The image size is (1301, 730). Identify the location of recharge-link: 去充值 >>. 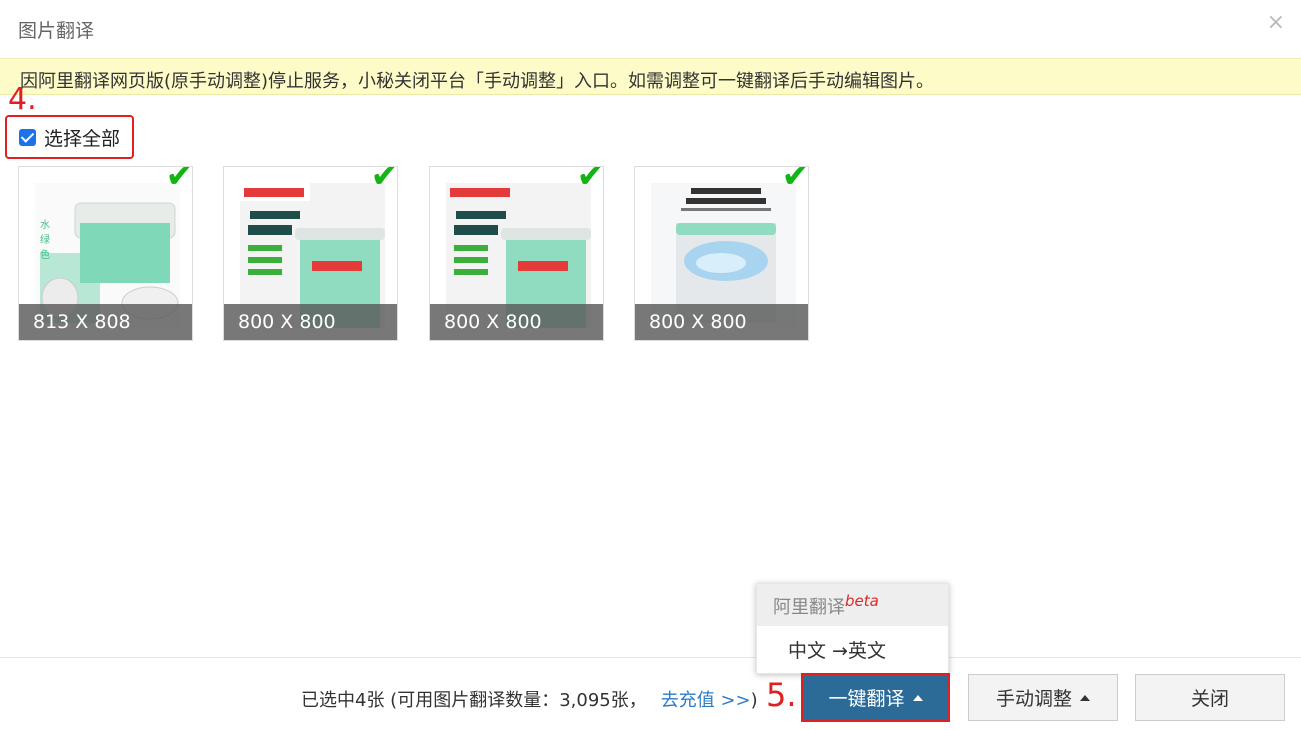
(706, 700).